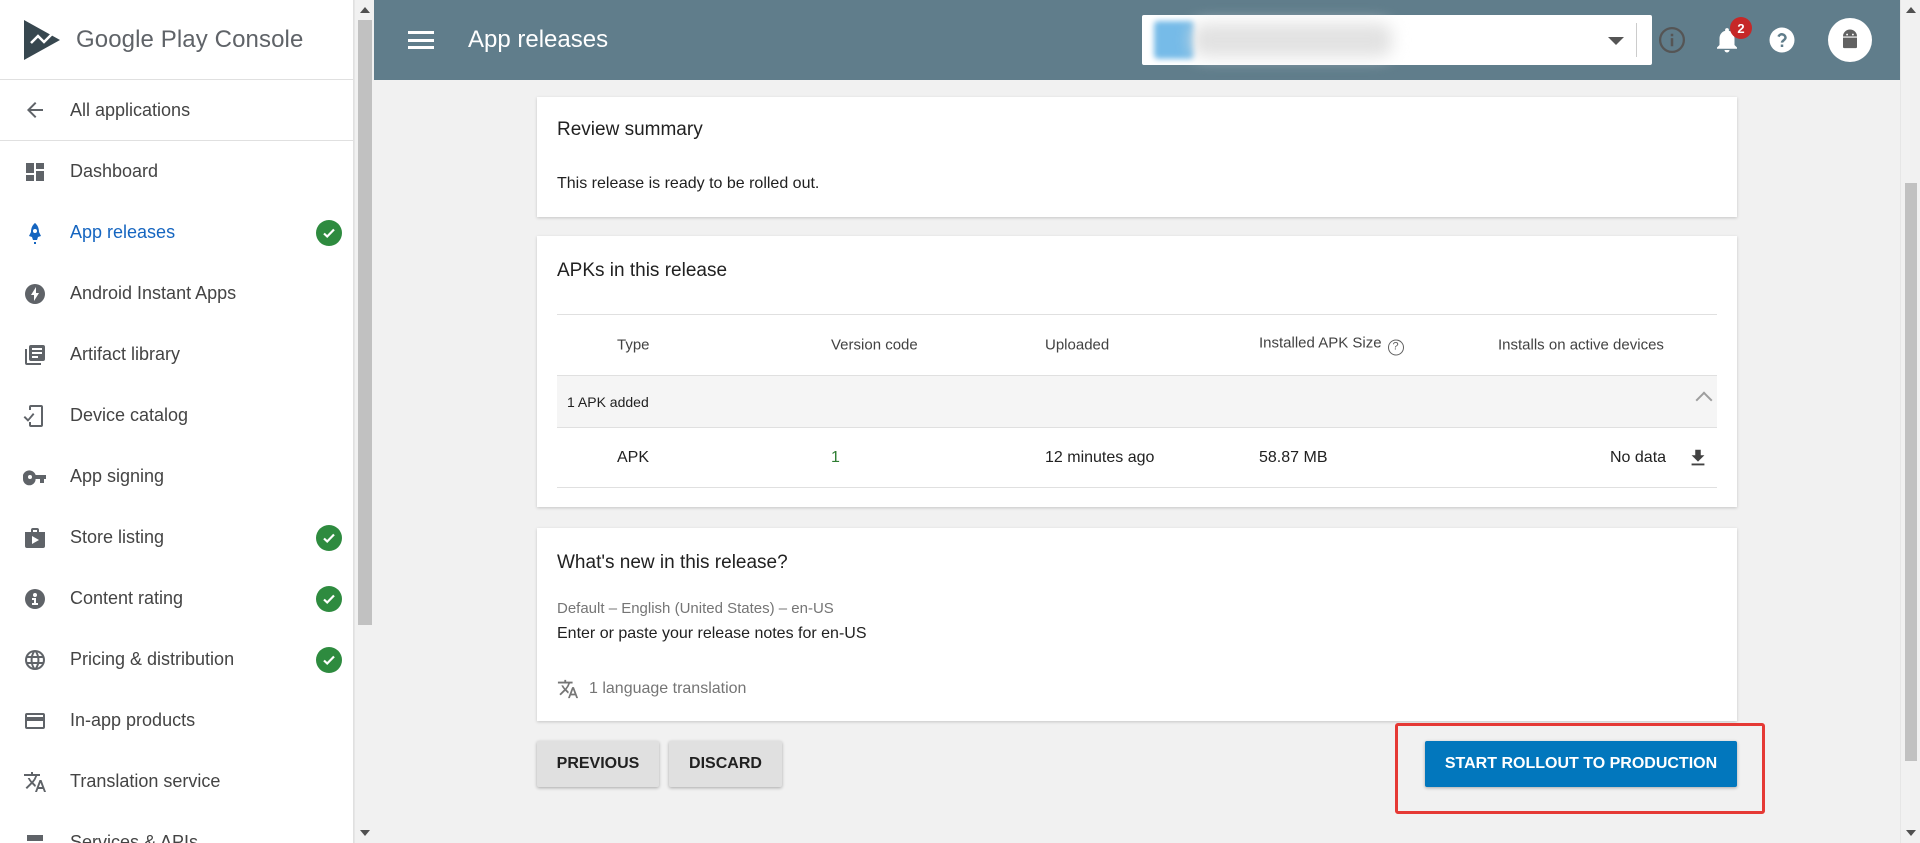 This screenshot has height=843, width=1920. What do you see at coordinates (35, 599) in the screenshot?
I see `rating-icon` at bounding box center [35, 599].